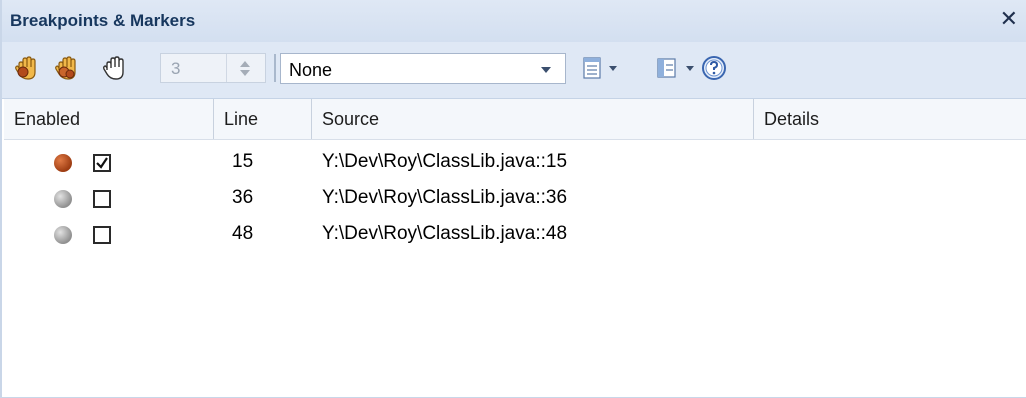  What do you see at coordinates (241, 119) in the screenshot?
I see `column-line-label: Line` at bounding box center [241, 119].